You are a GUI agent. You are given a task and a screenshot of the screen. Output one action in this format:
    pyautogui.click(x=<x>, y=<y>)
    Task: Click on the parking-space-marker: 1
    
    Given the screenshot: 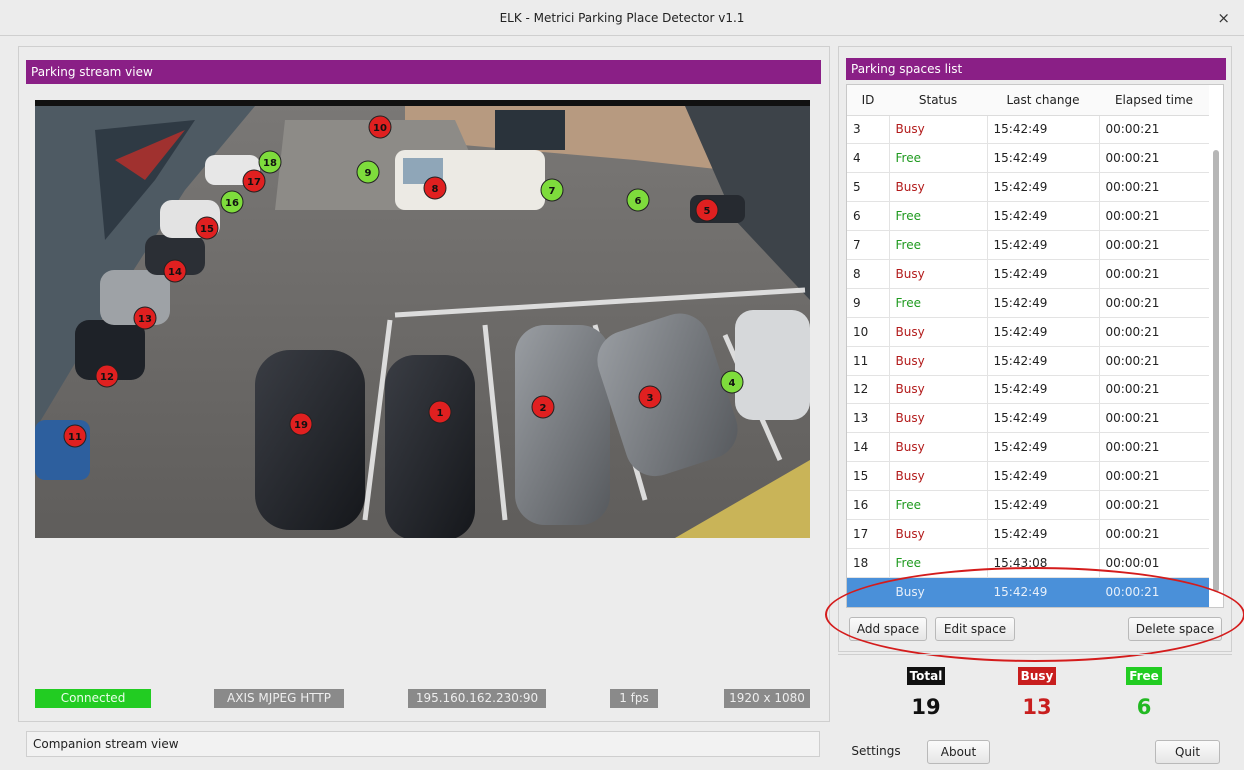 What is the action you would take?
    pyautogui.click(x=440, y=412)
    